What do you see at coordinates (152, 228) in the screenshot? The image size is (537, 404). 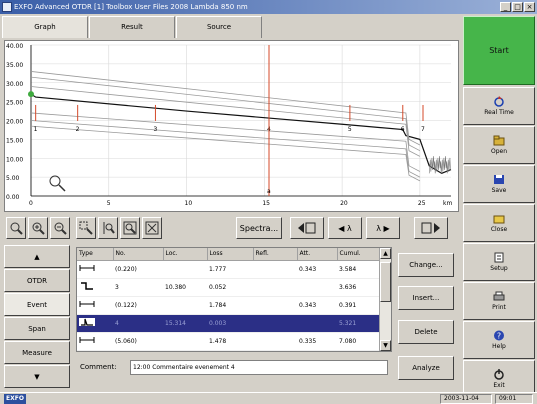 I see `zoom-full-button` at bounding box center [152, 228].